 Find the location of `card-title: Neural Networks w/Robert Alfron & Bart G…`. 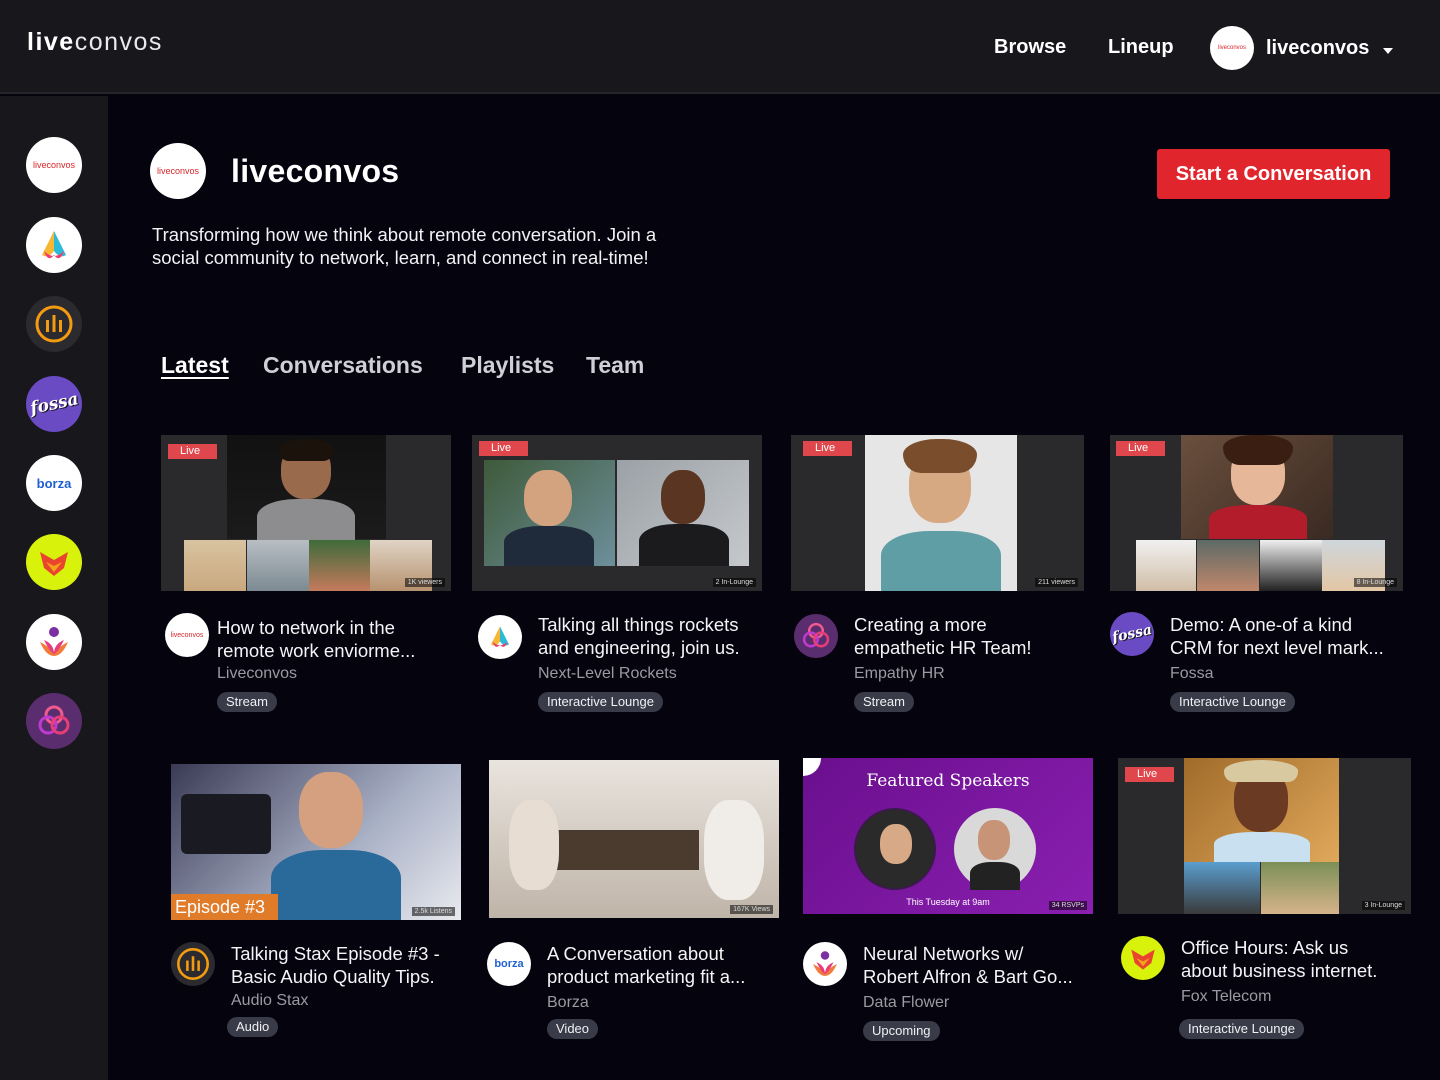

card-title: Neural Networks w/Robert Alfron & Bart G… is located at coordinates (979, 965).